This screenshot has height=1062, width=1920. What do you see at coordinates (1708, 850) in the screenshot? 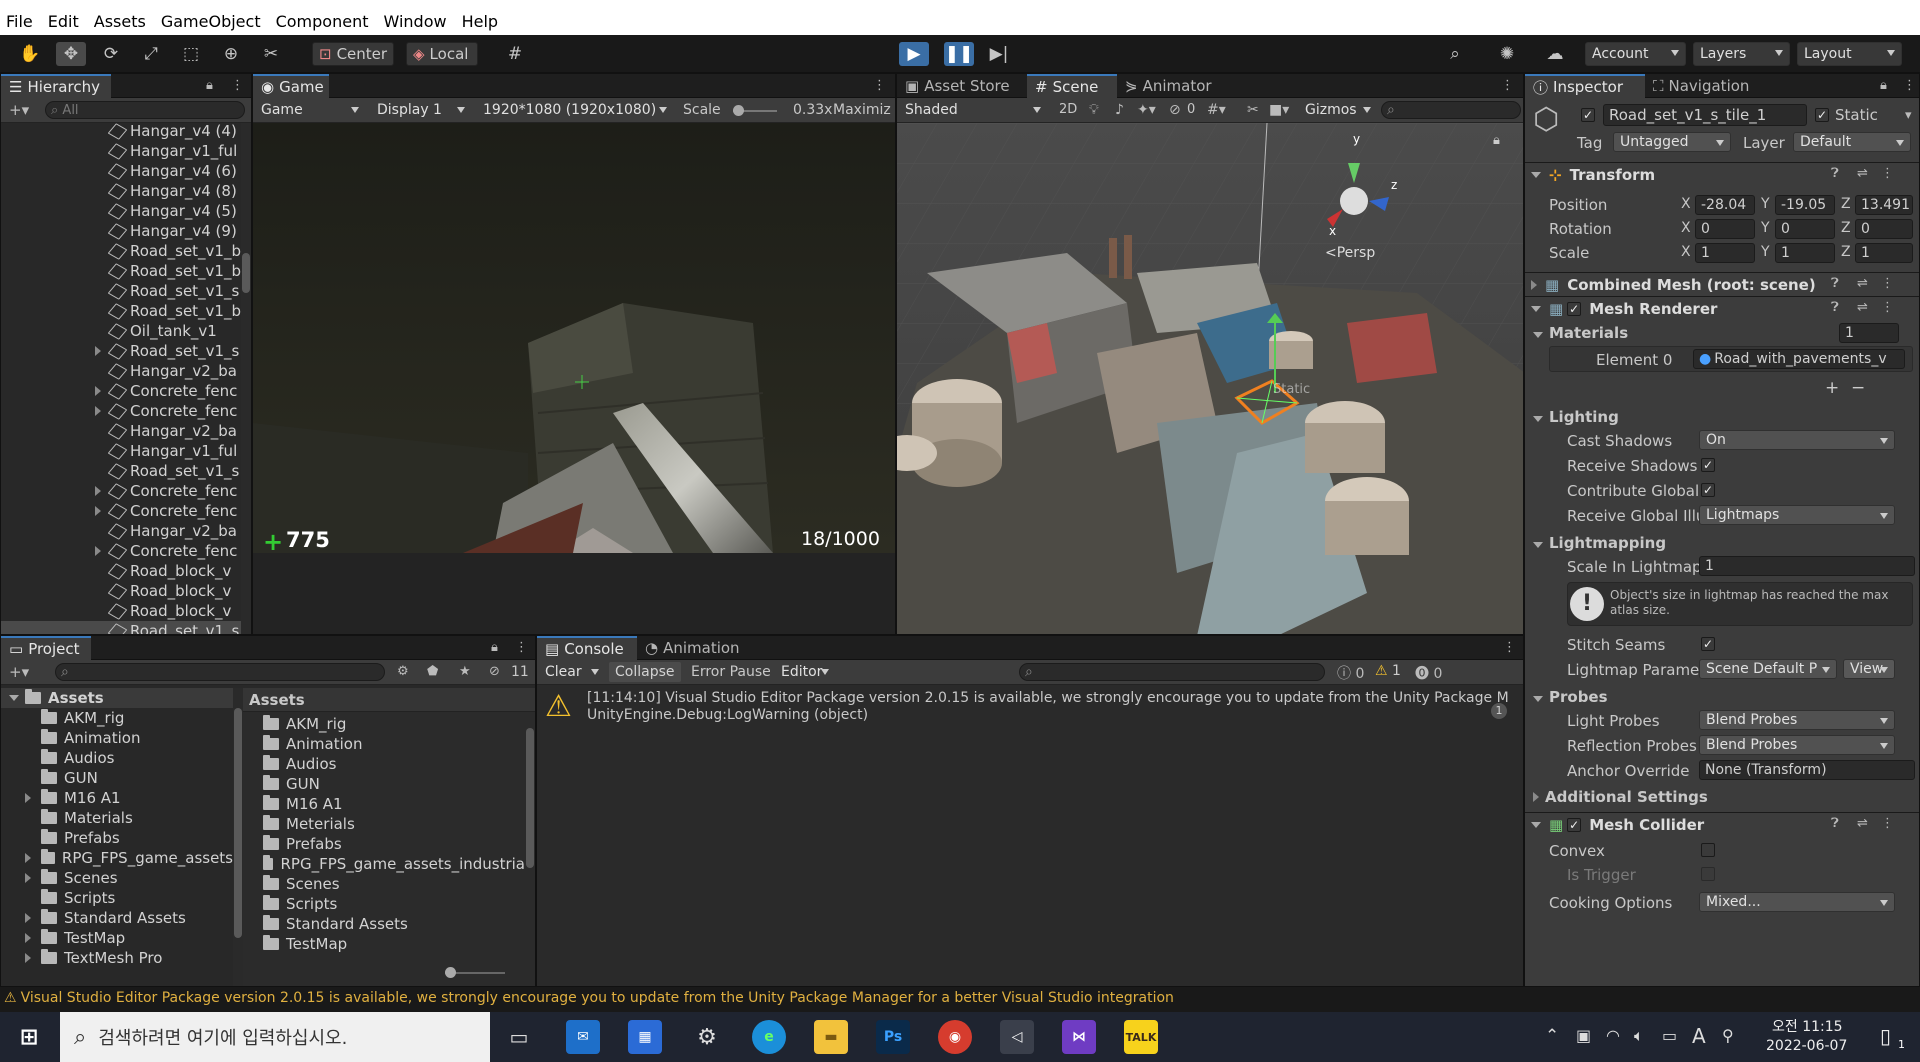
I see `convex-checkbox` at bounding box center [1708, 850].